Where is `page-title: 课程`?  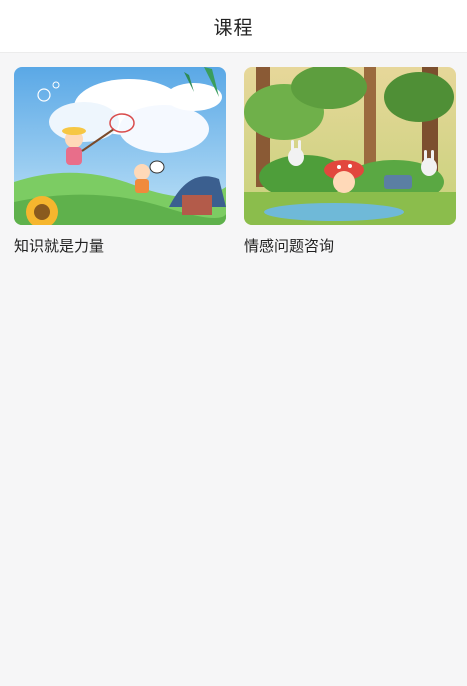
page-title: 课程 is located at coordinates (233, 27).